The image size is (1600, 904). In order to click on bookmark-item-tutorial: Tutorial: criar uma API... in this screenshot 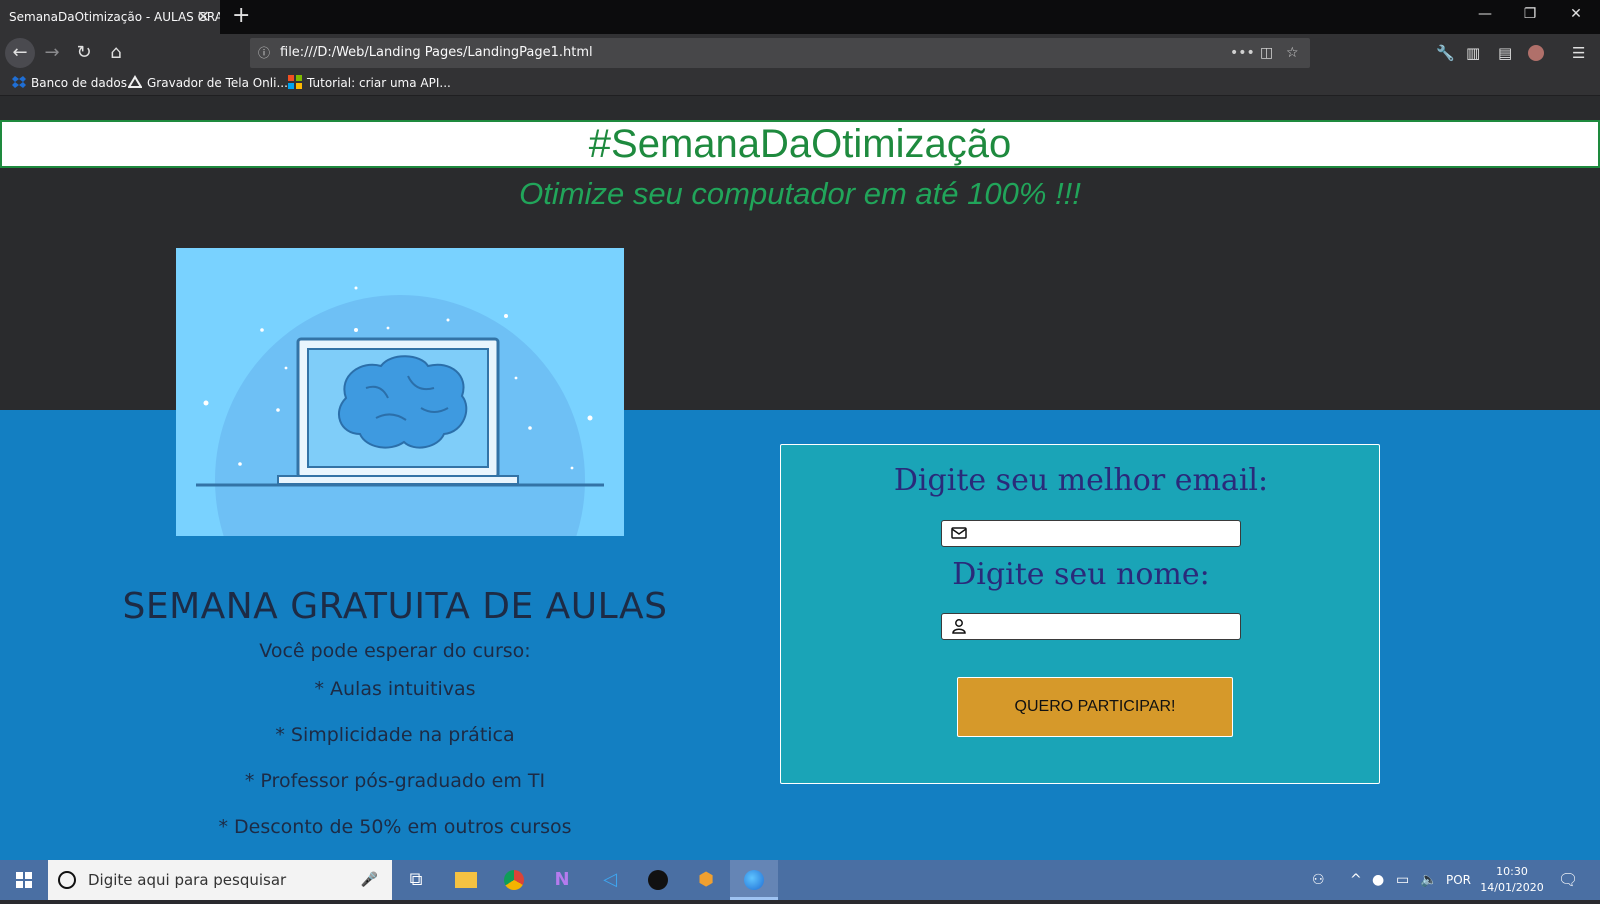, I will do `click(369, 82)`.